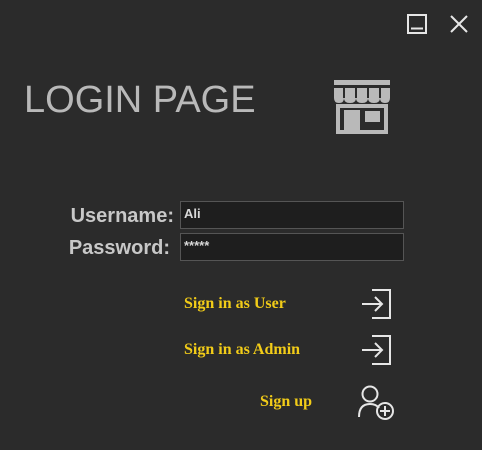  I want to click on minimize-button, so click(417, 24).